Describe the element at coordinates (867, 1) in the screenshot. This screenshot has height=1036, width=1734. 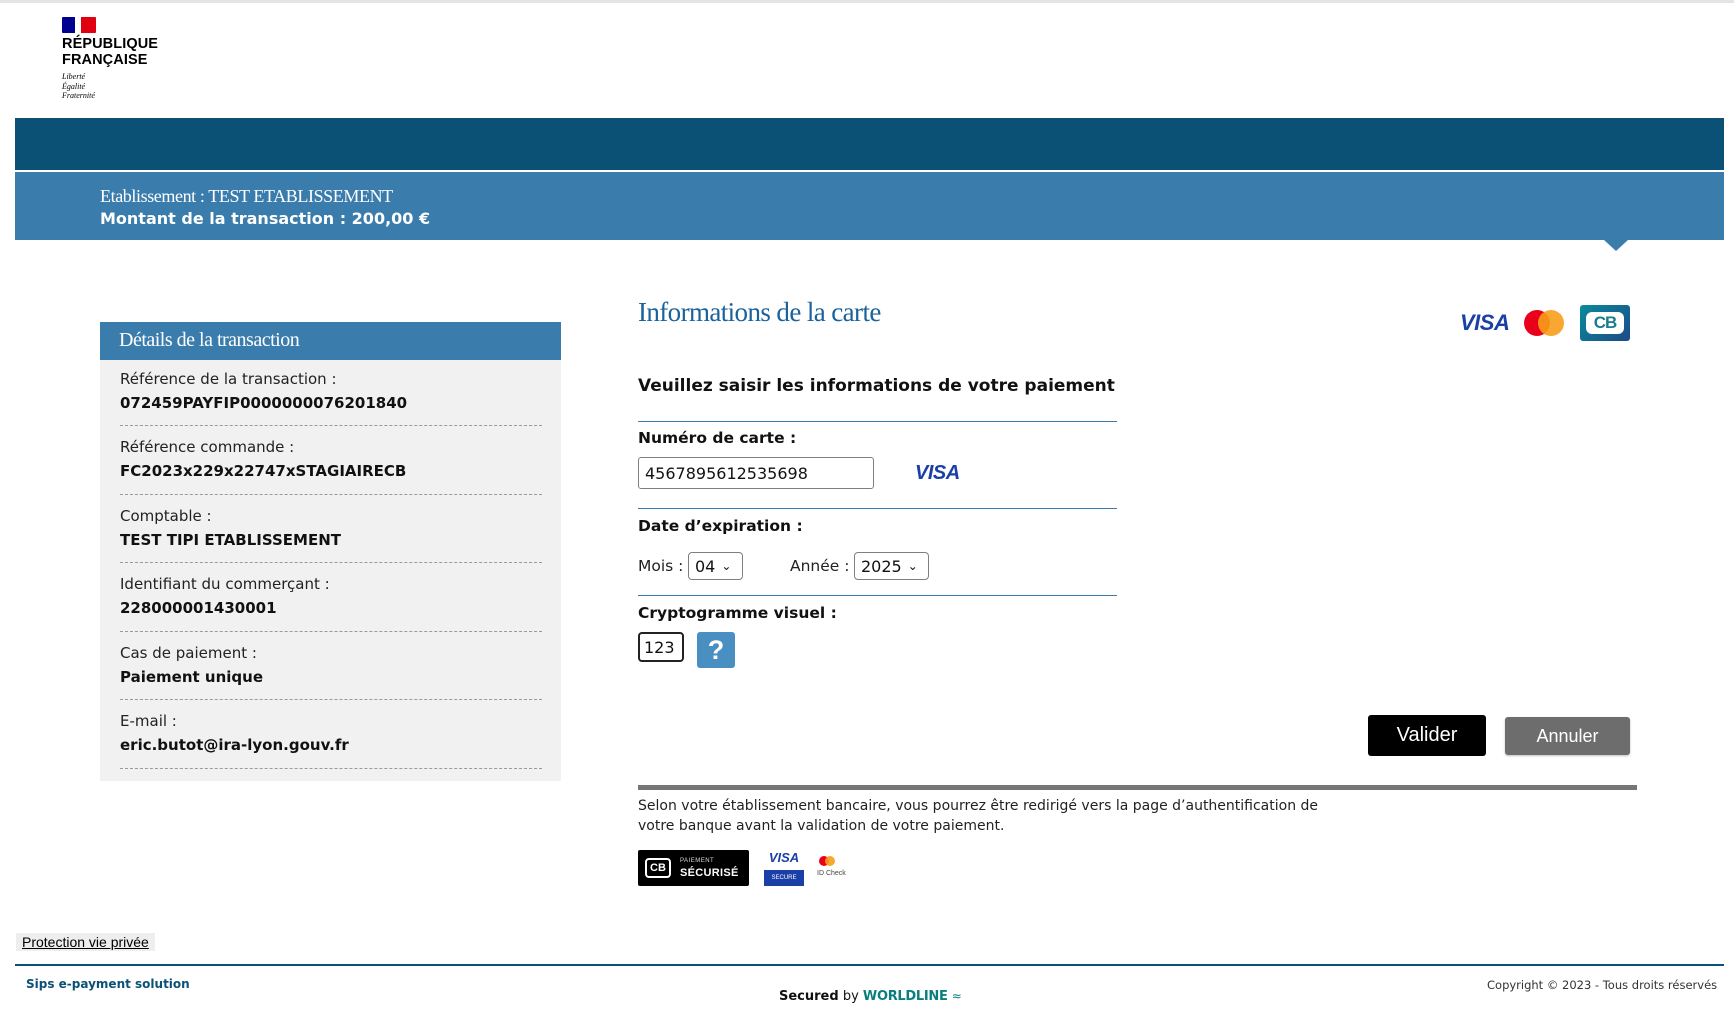
I see `top-border` at that location.